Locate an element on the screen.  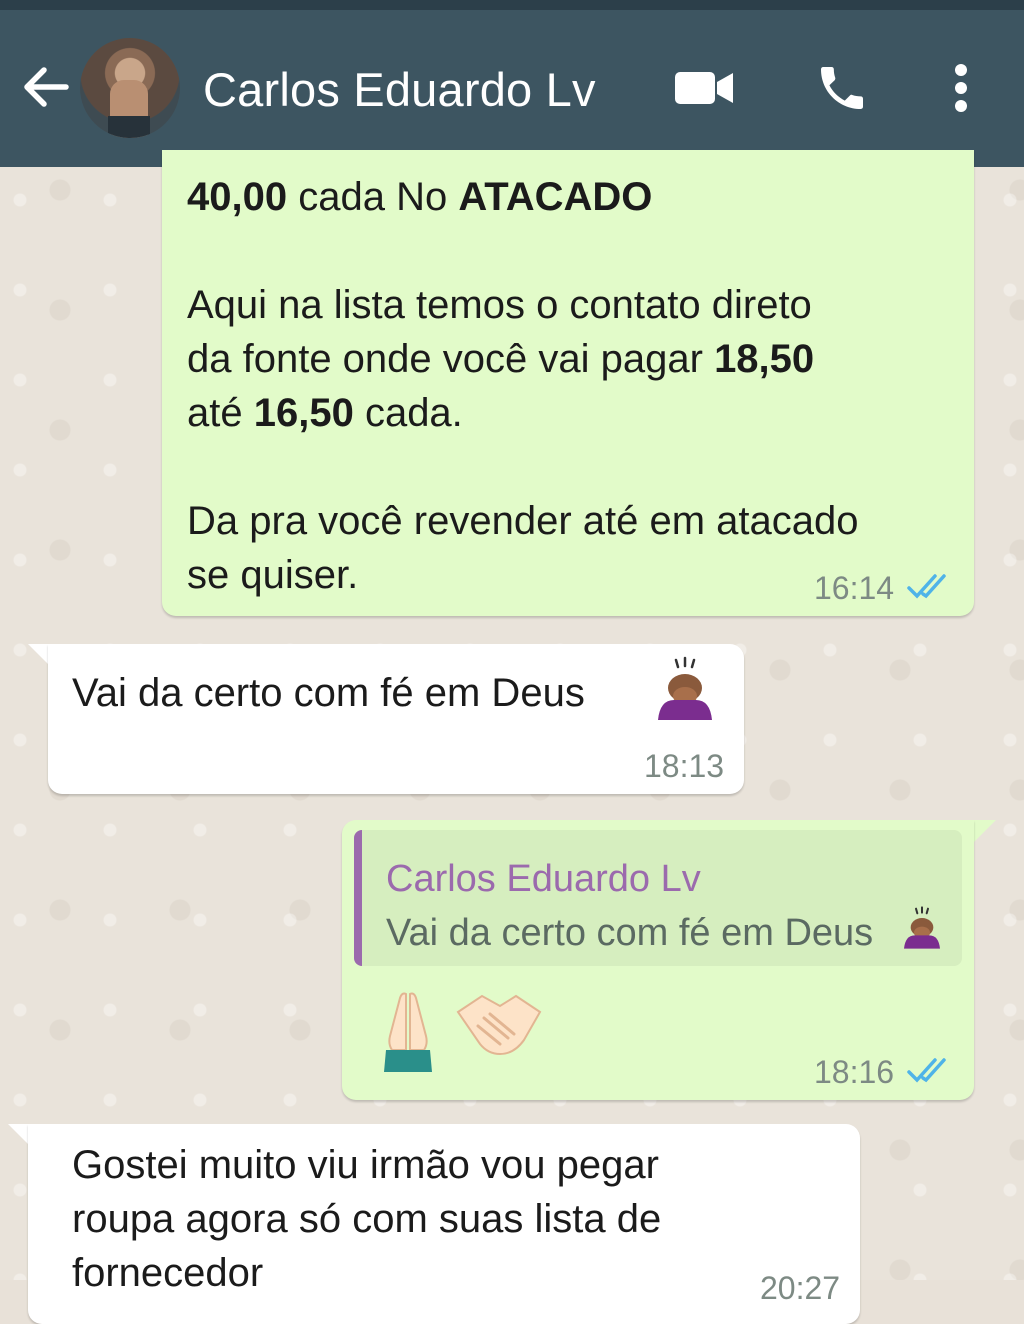
message-line: 40,00 cada No ATACADO is located at coordinates (420, 197).